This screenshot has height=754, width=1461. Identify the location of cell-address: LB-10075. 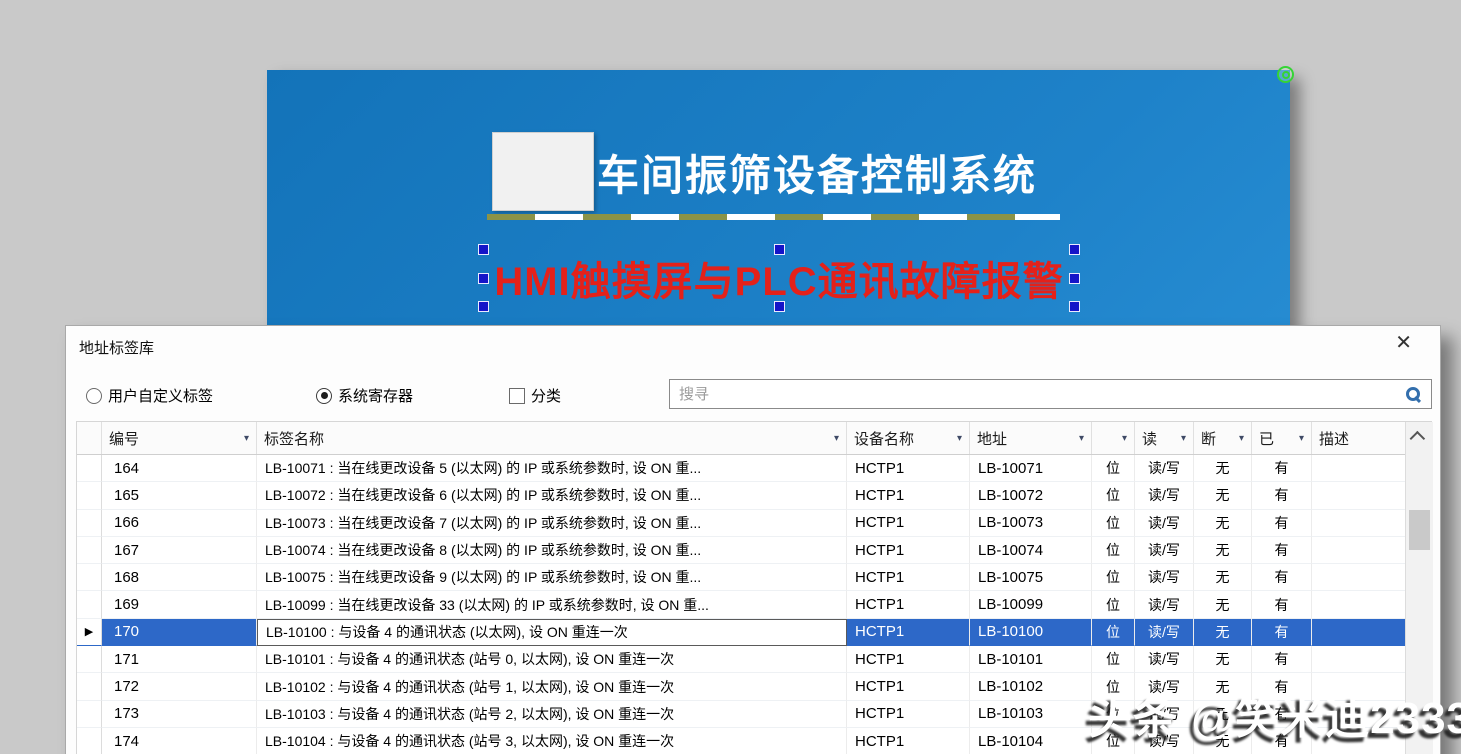
(1031, 578).